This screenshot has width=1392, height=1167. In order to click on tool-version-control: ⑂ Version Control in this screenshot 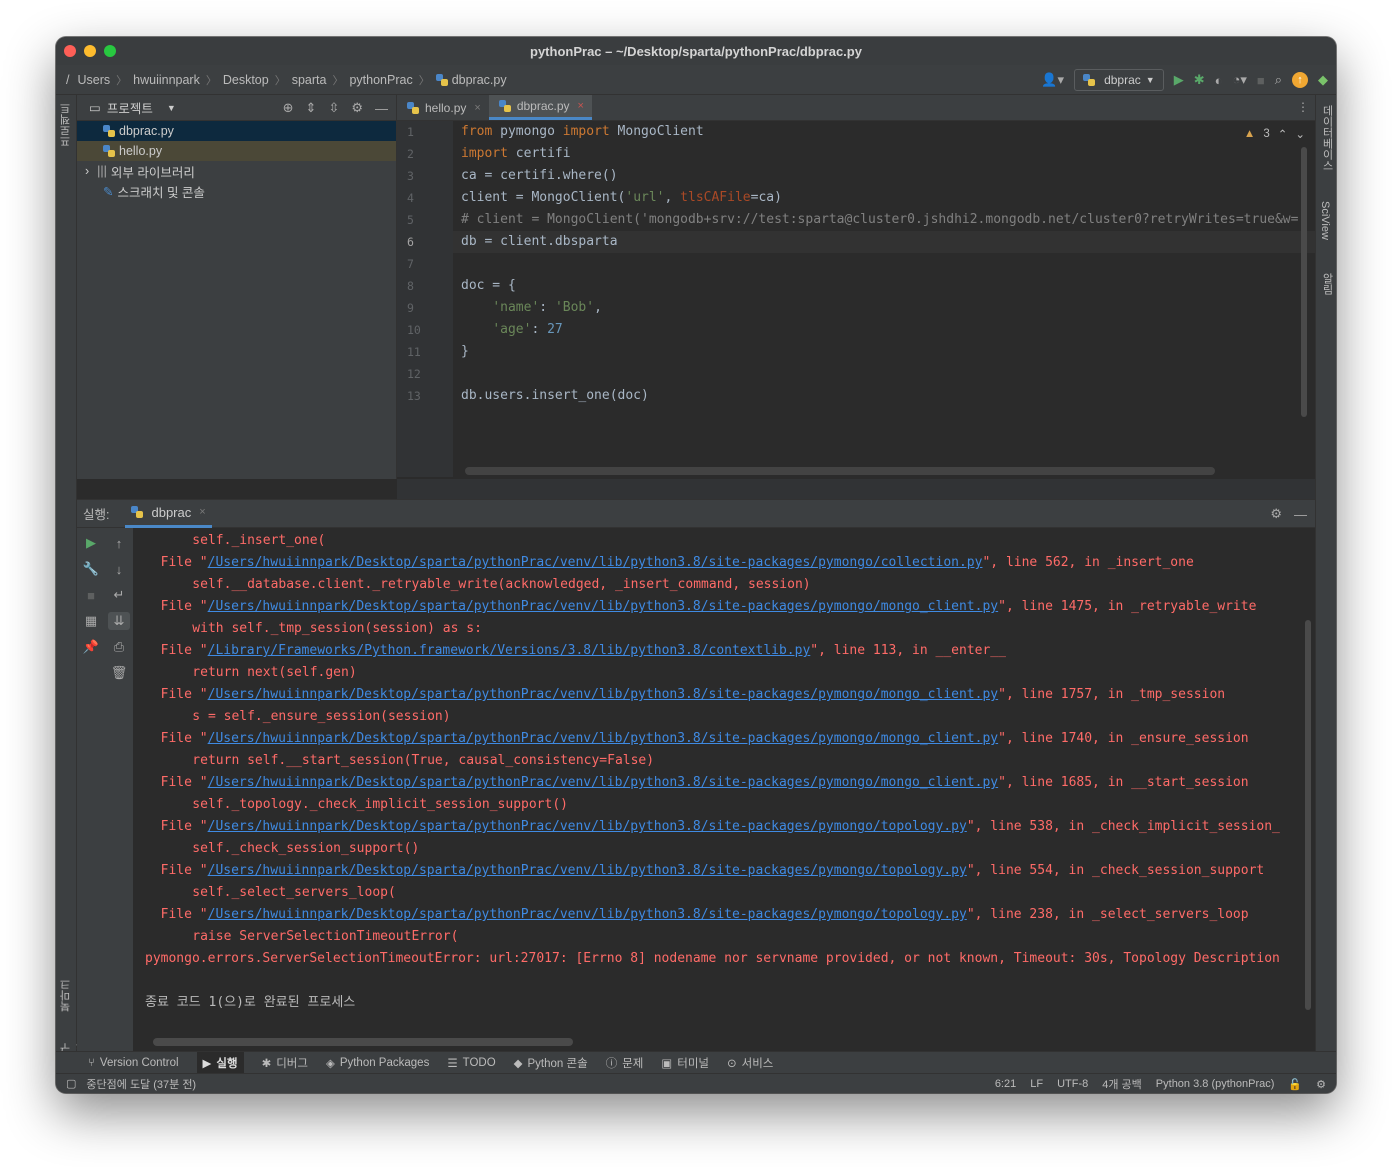, I will do `click(133, 1063)`.